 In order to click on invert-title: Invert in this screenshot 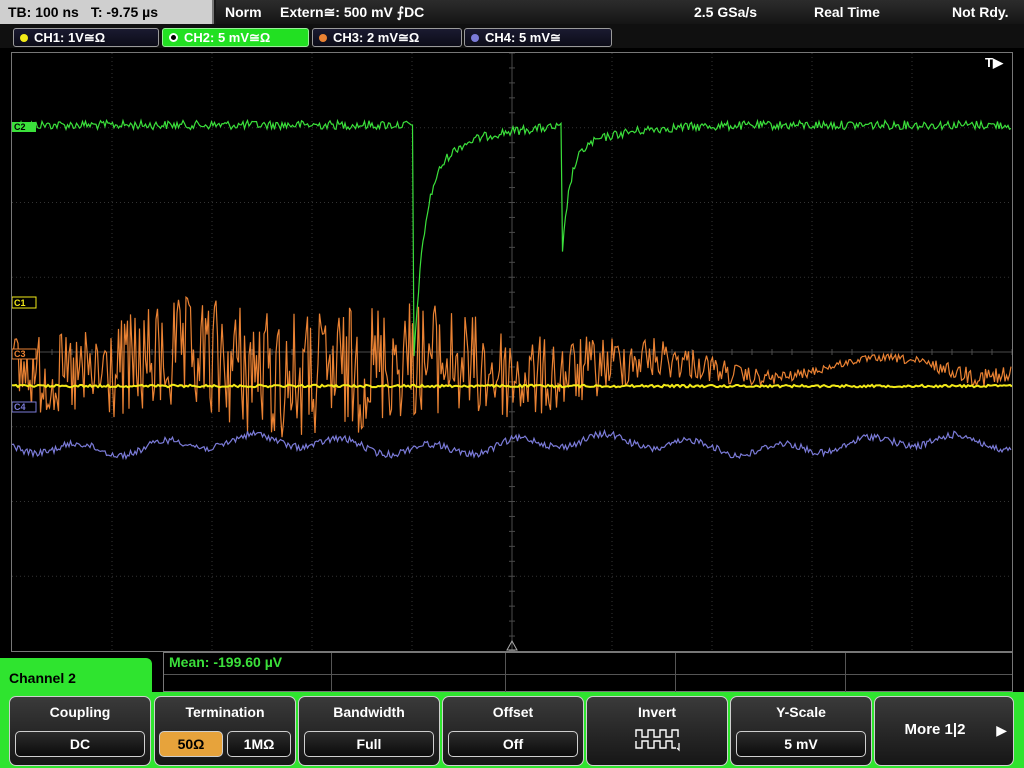, I will do `click(657, 712)`.